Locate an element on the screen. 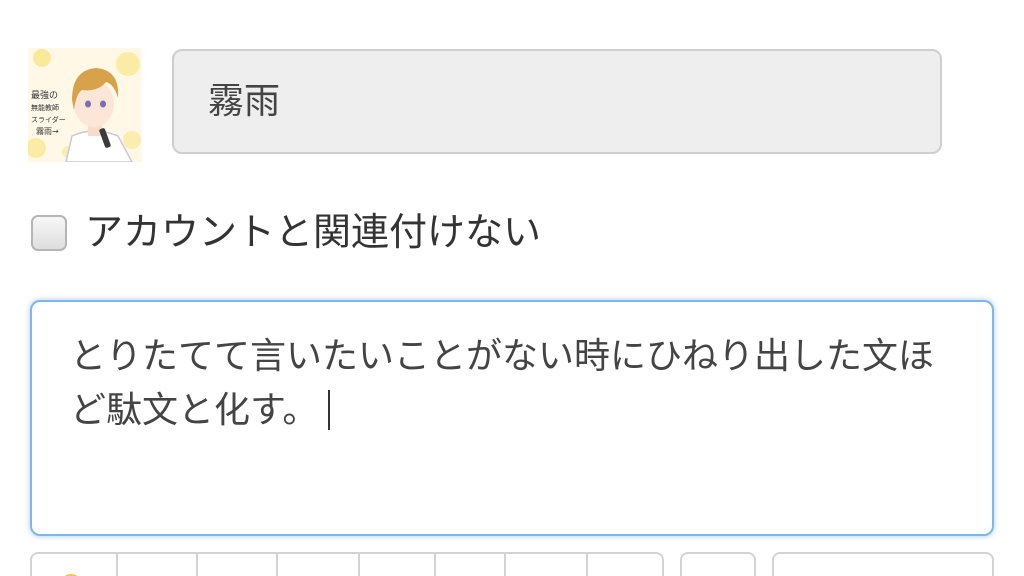 This screenshot has height=576, width=1024. emoji-button is located at coordinates (74, 564).